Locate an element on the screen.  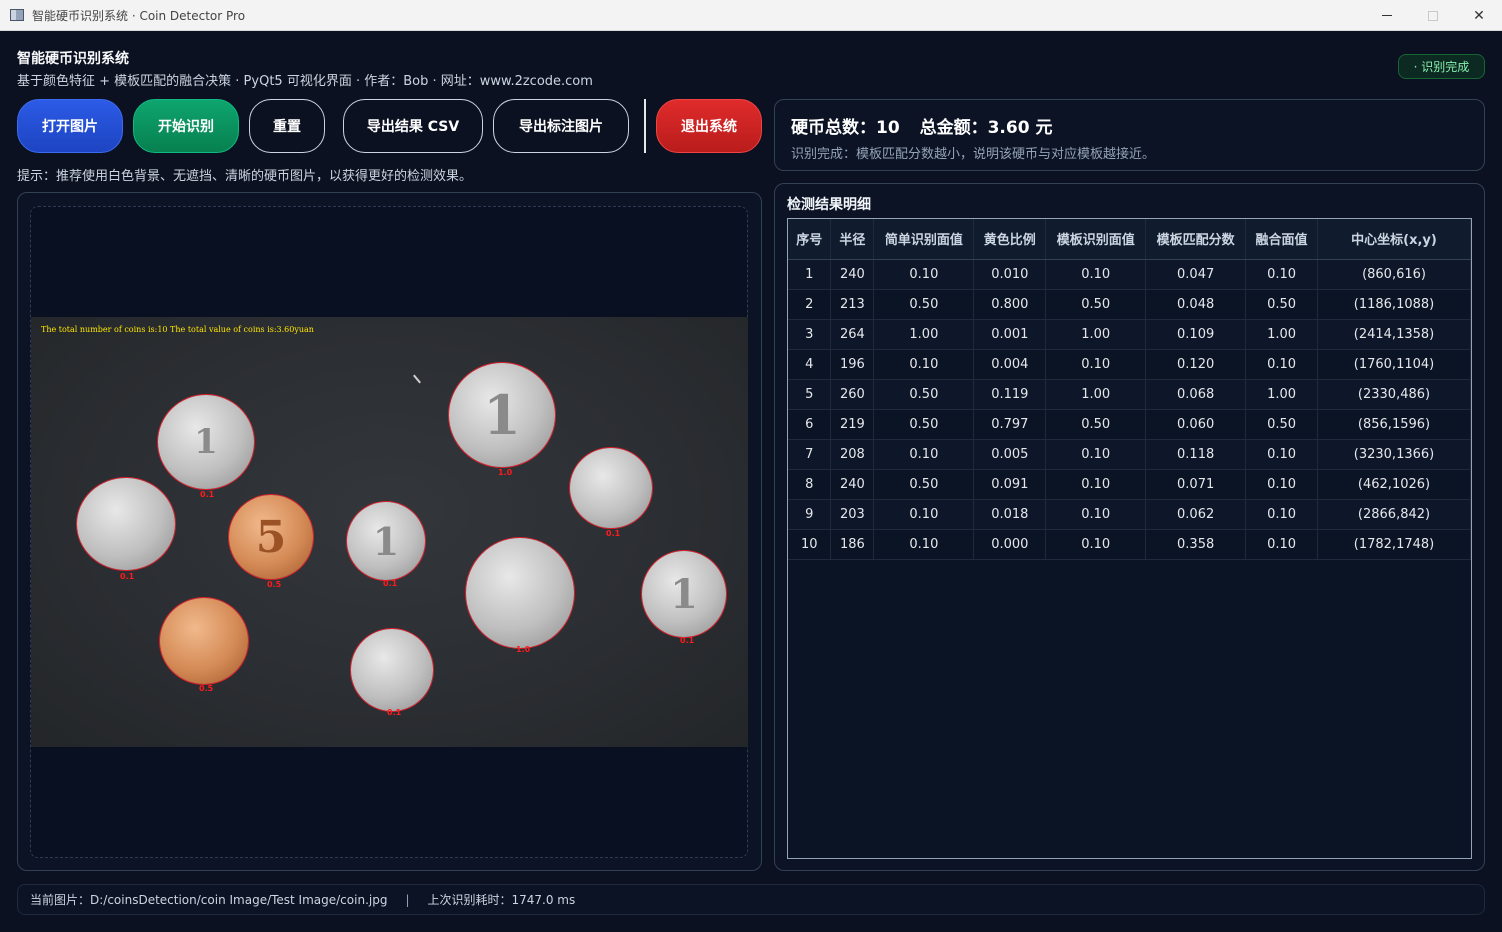
column-header: 模板匹配分数 is located at coordinates (1196, 239).